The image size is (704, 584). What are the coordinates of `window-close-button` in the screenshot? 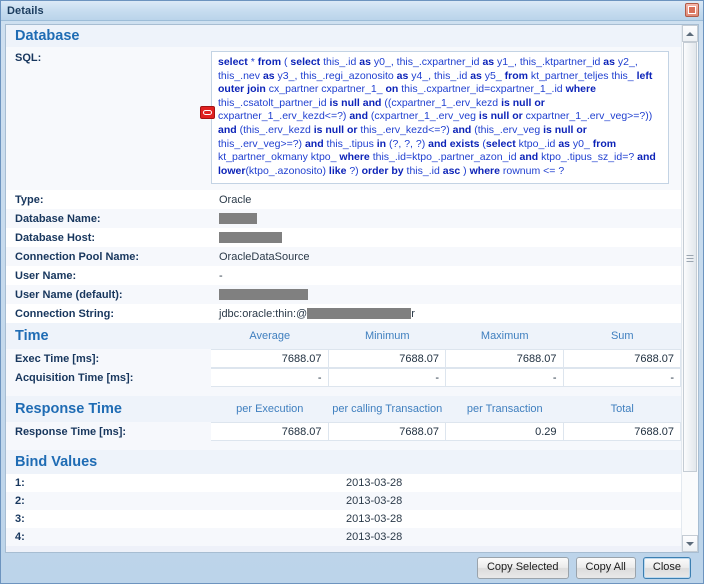 It's located at (692, 10).